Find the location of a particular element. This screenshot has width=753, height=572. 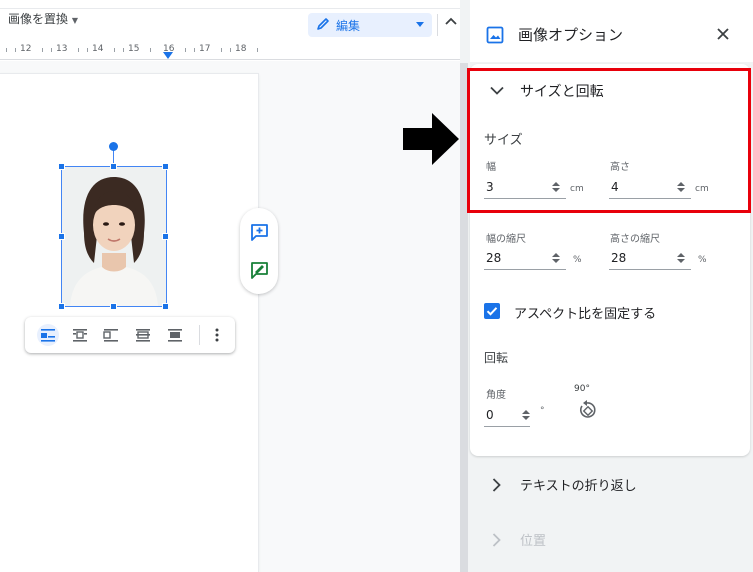

toolbar-top-divider is located at coordinates (235, 8).